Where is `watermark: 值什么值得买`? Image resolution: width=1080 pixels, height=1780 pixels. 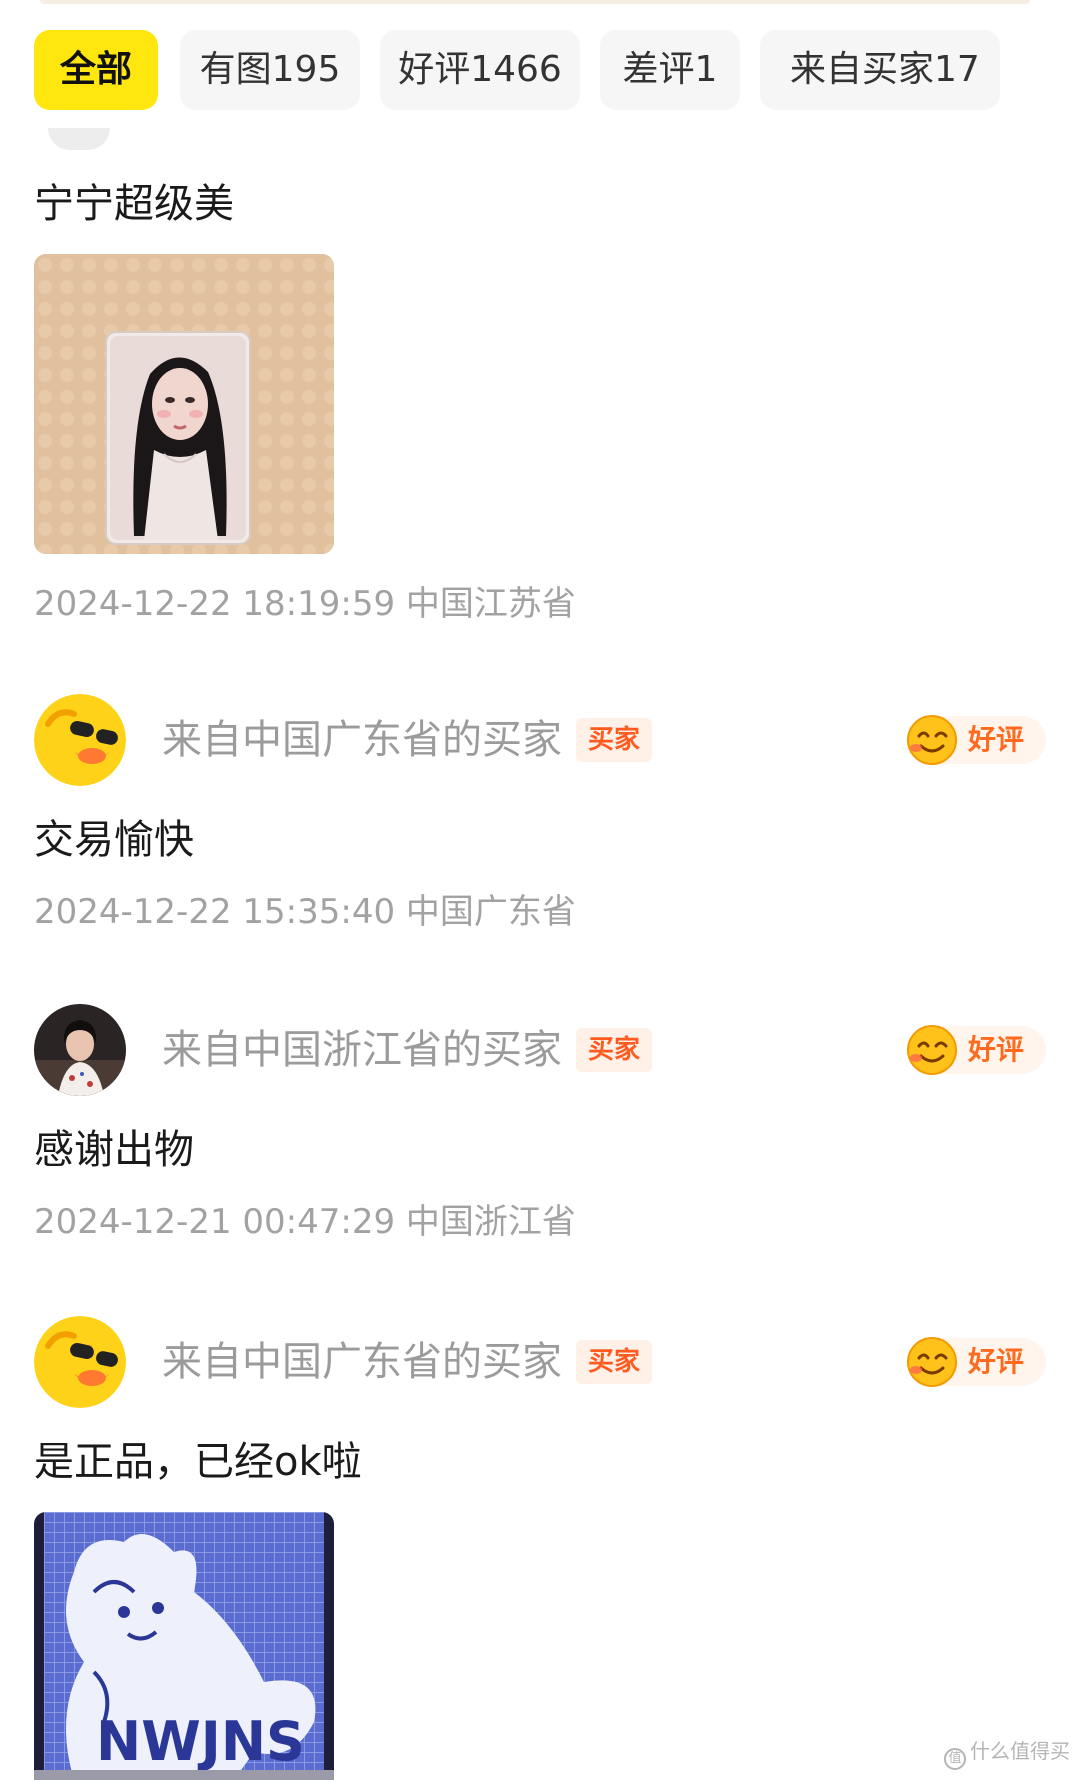 watermark: 值什么值得买 is located at coordinates (1007, 1752).